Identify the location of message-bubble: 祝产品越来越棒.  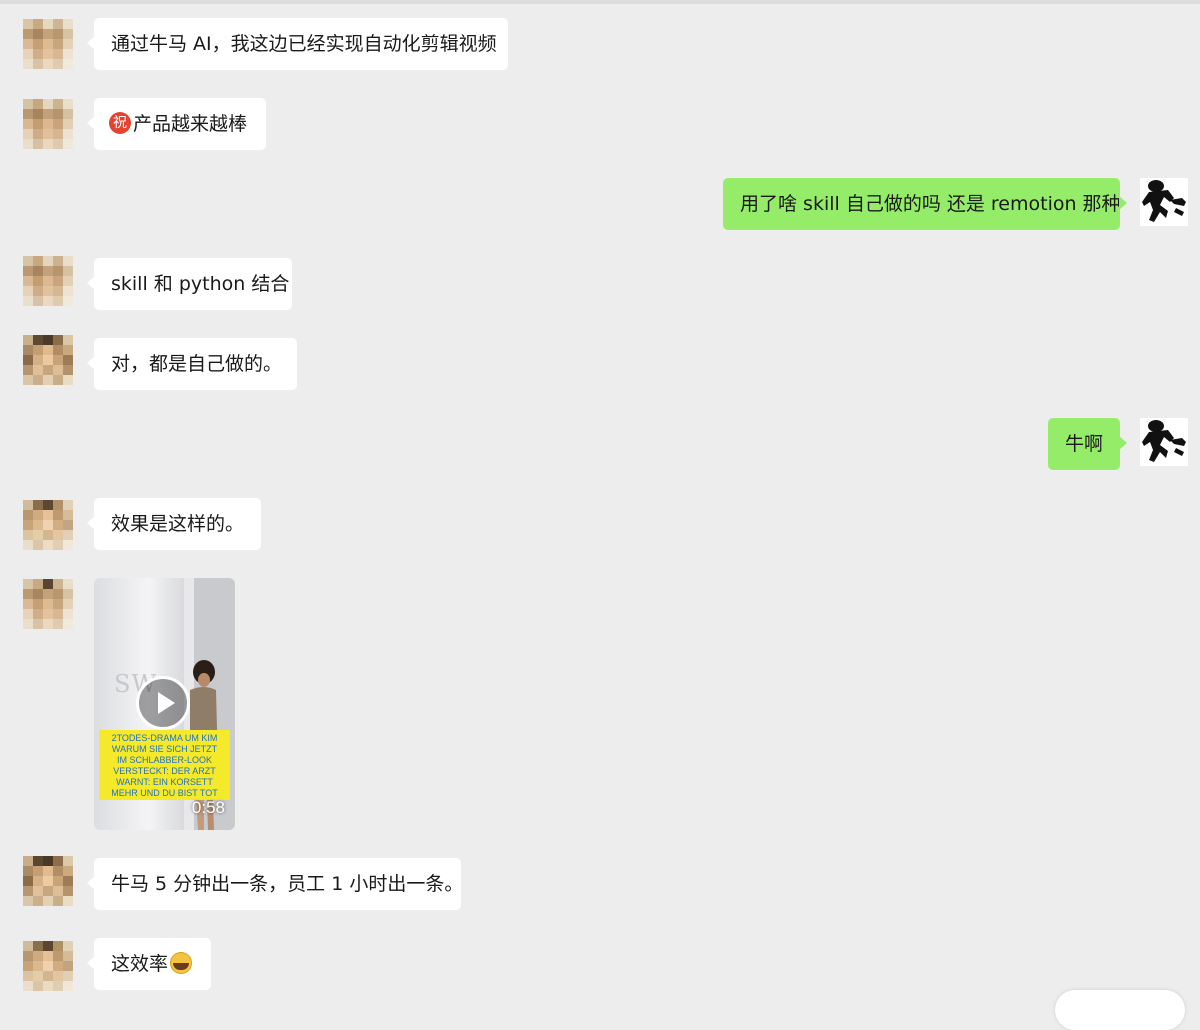
(176, 124).